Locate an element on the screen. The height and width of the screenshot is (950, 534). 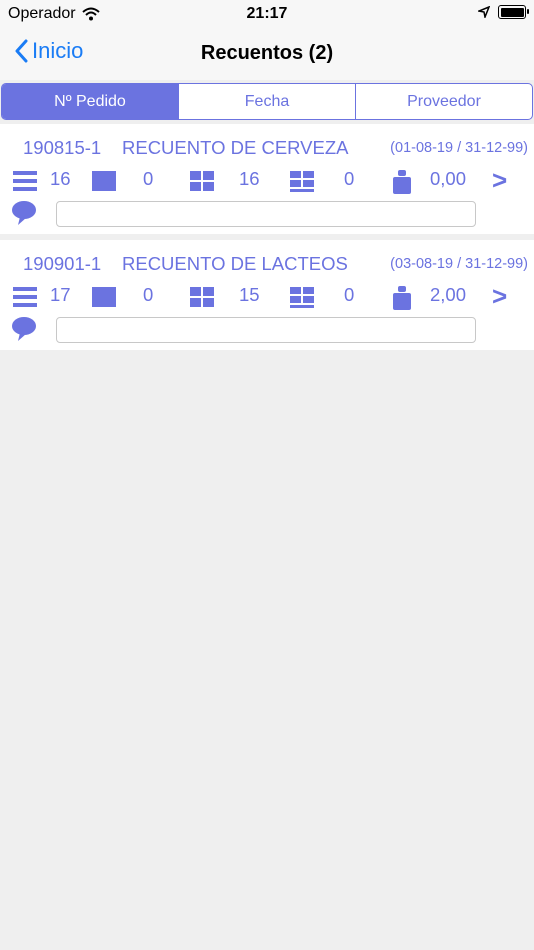
location-arrow-icon is located at coordinates (484, 12).